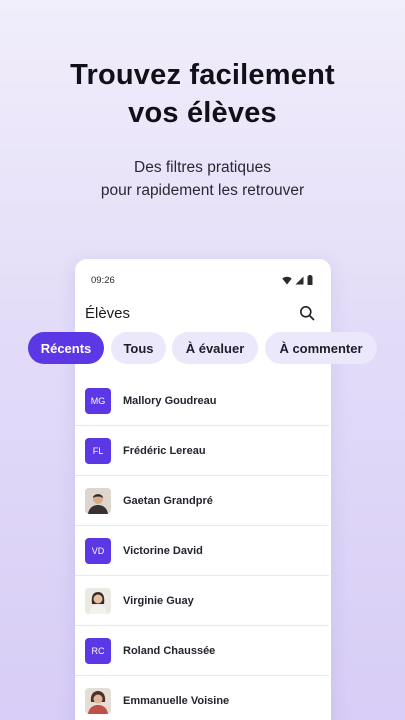 The height and width of the screenshot is (720, 405). Describe the element at coordinates (98, 550) in the screenshot. I see `avatar: VD` at that location.